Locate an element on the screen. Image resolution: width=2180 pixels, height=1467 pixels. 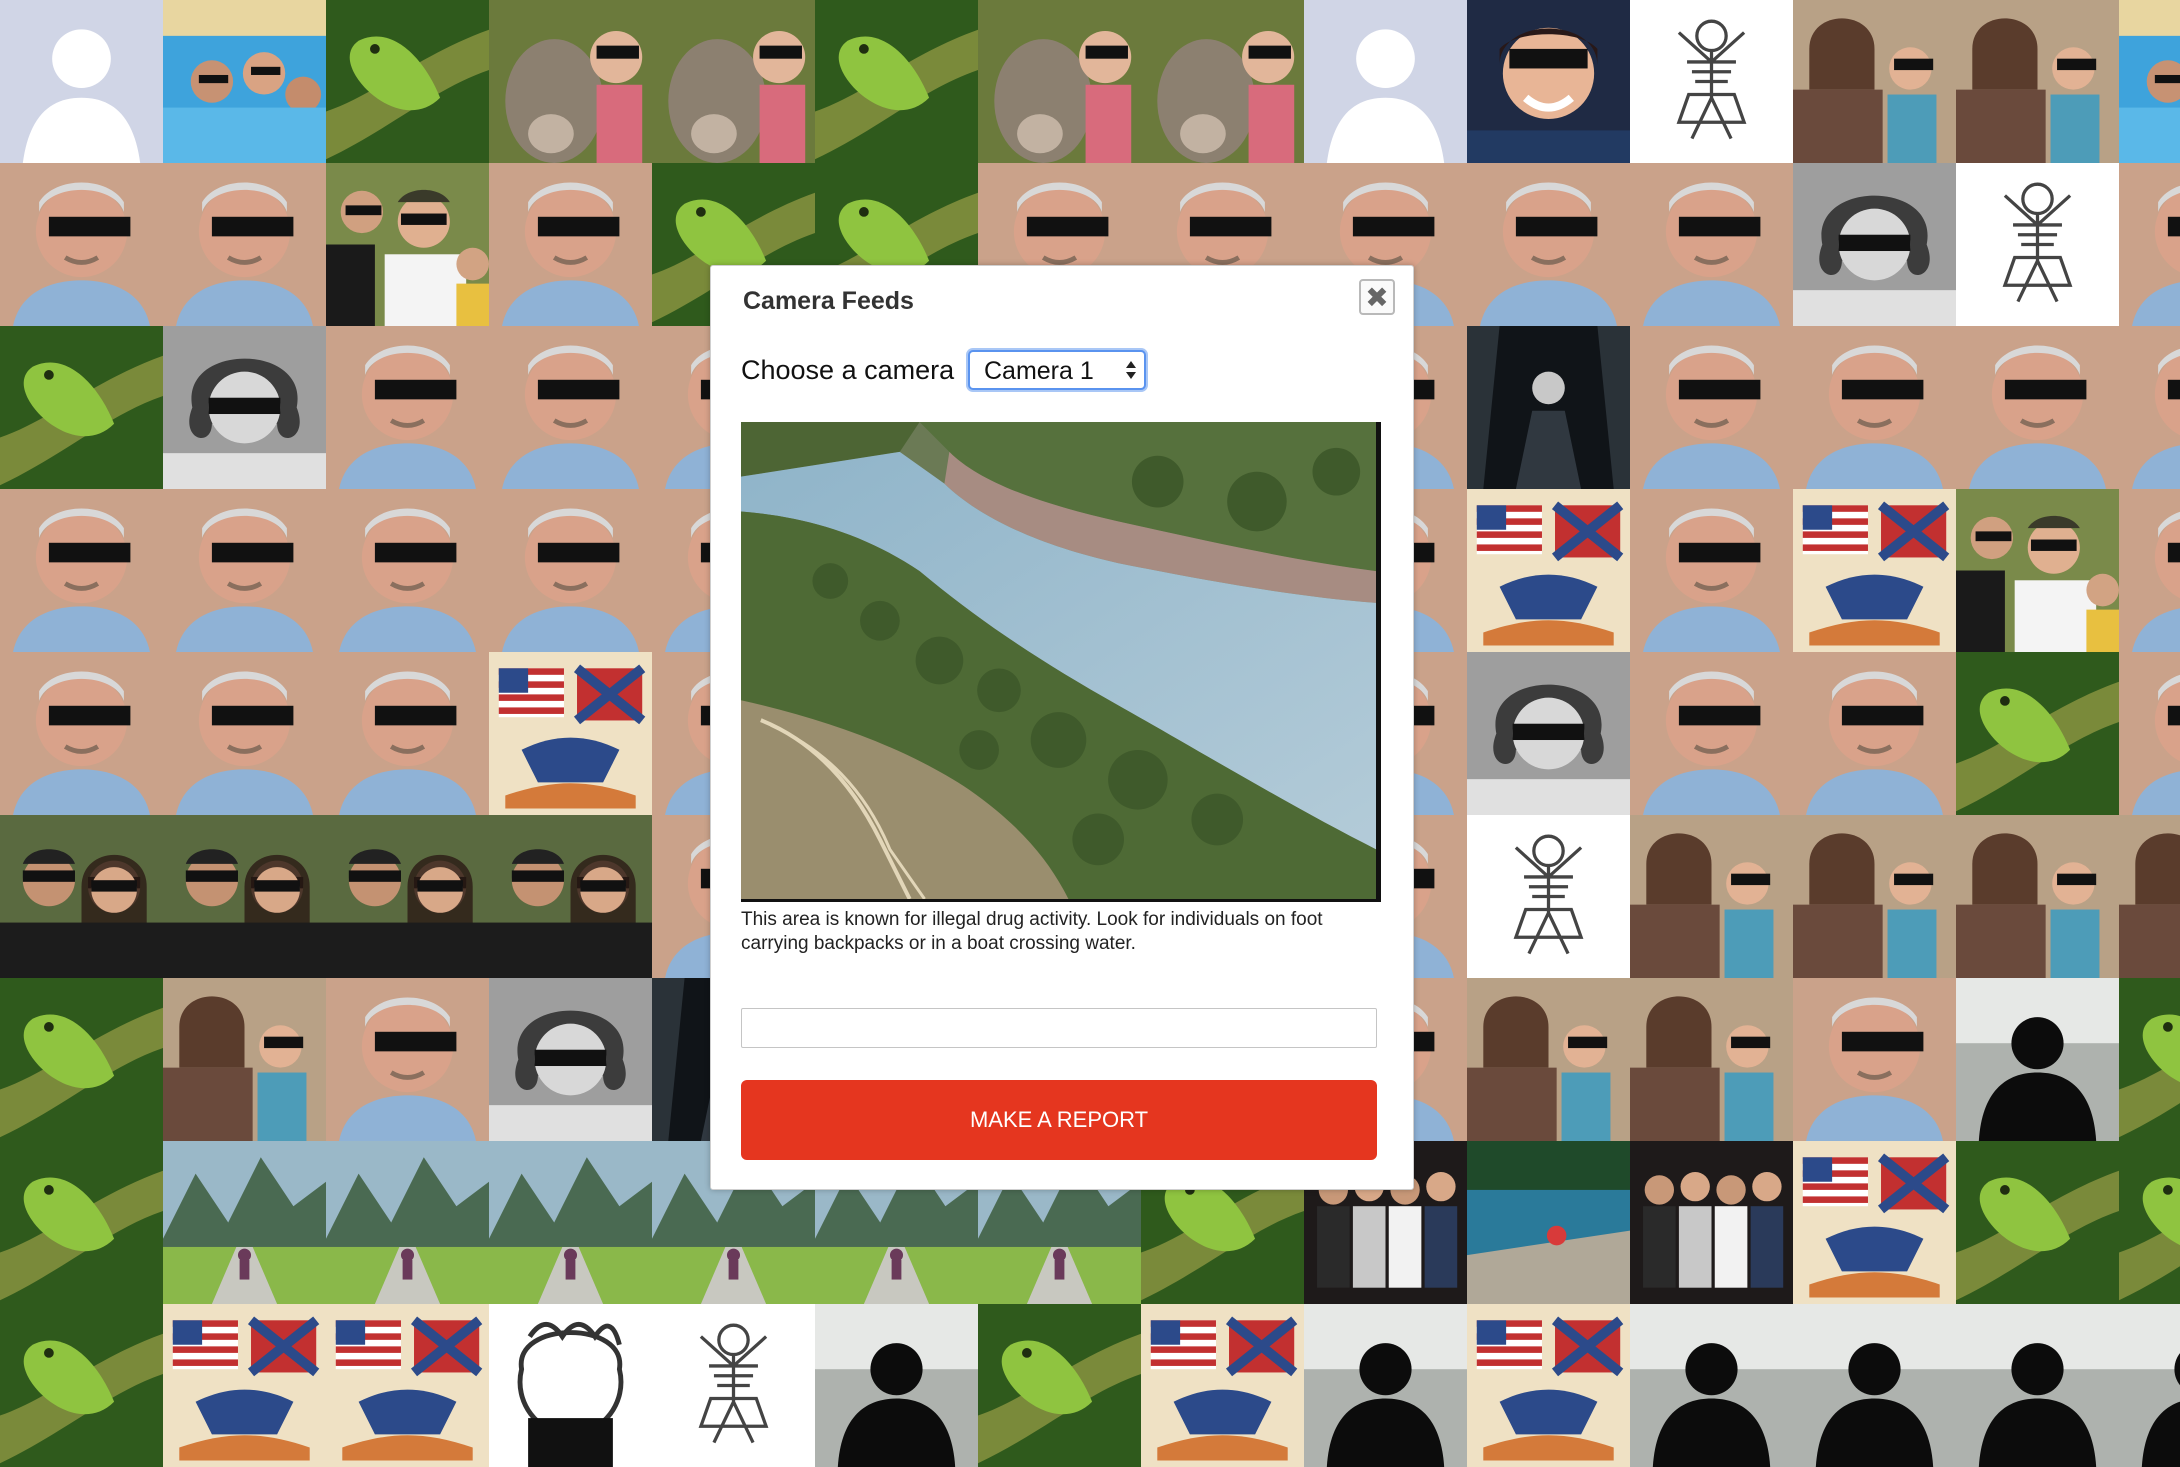
camera-select-value: Camera 1 is located at coordinates (1039, 371).